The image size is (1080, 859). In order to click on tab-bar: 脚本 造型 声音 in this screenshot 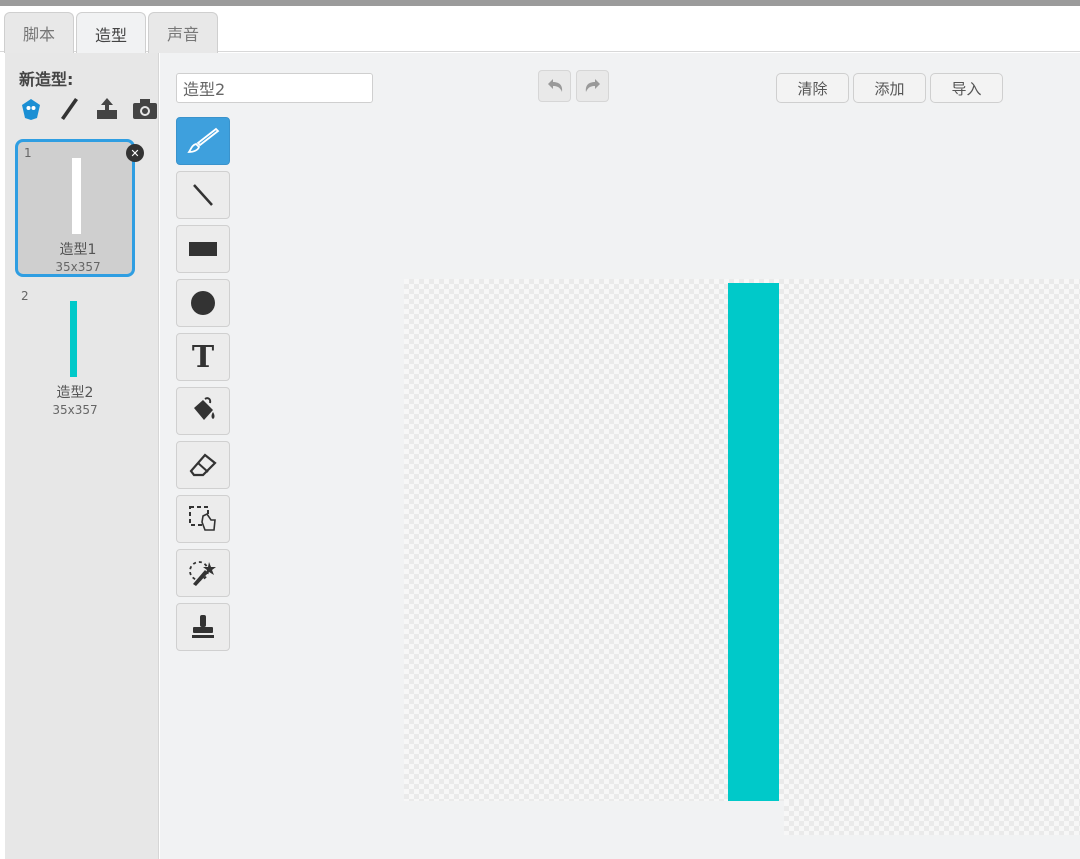, I will do `click(540, 30)`.